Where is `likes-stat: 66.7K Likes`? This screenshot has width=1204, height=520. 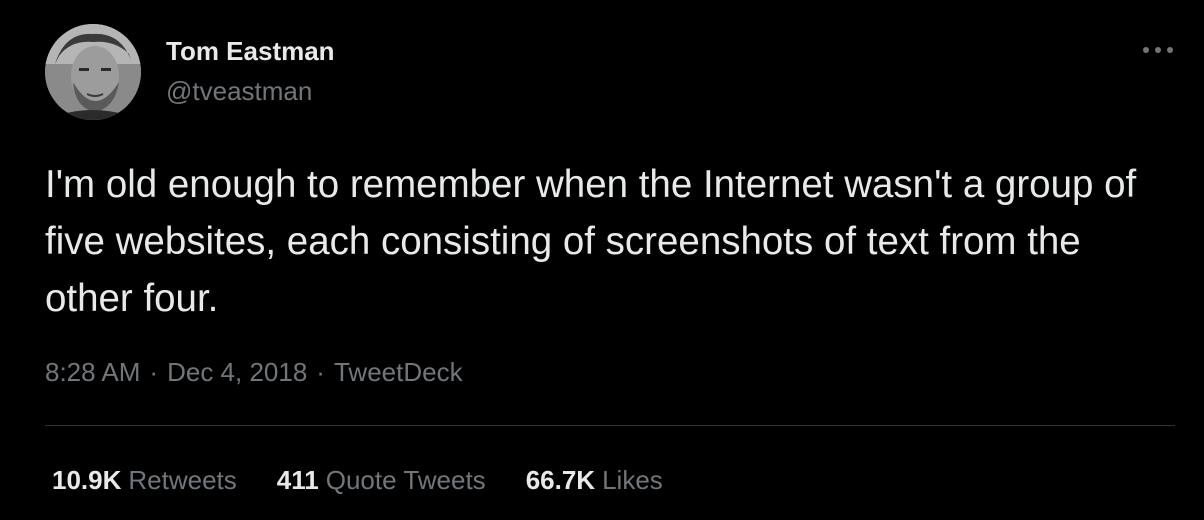 likes-stat: 66.7K Likes is located at coordinates (594, 480).